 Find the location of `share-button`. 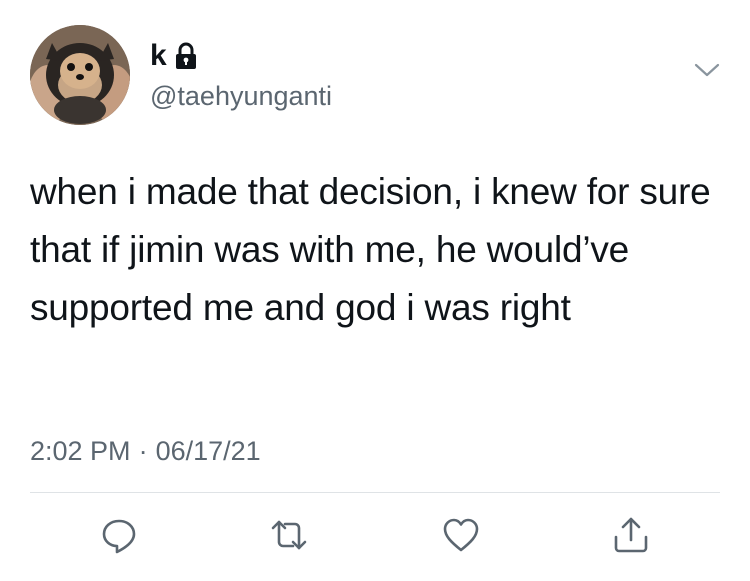

share-button is located at coordinates (631, 535).